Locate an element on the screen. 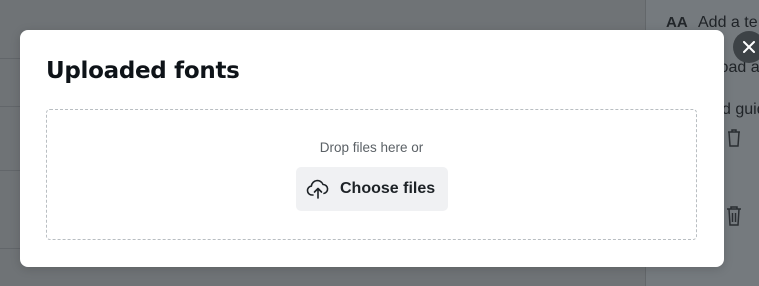 The width and height of the screenshot is (759, 286). drop-instruction-text: Drop files here or is located at coordinates (371, 147).